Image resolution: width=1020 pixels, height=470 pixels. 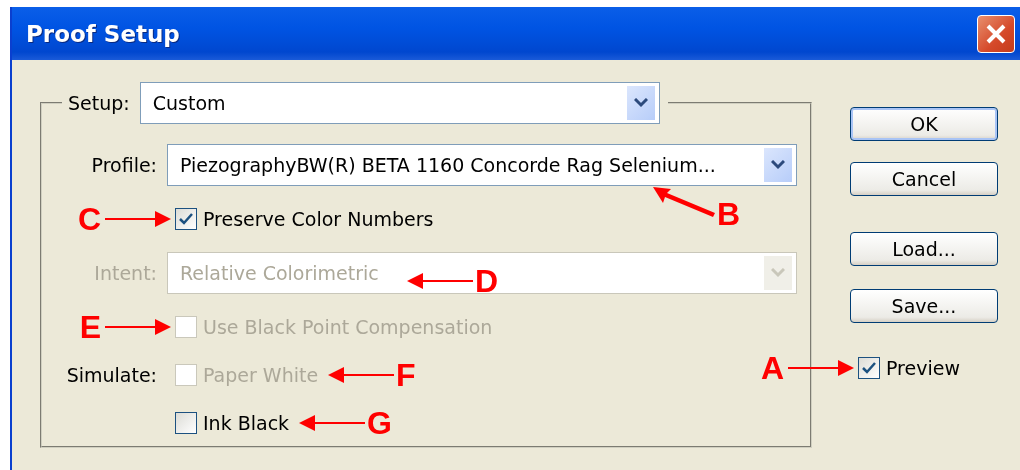 I want to click on profile-label: Profile:, so click(x=124, y=165).